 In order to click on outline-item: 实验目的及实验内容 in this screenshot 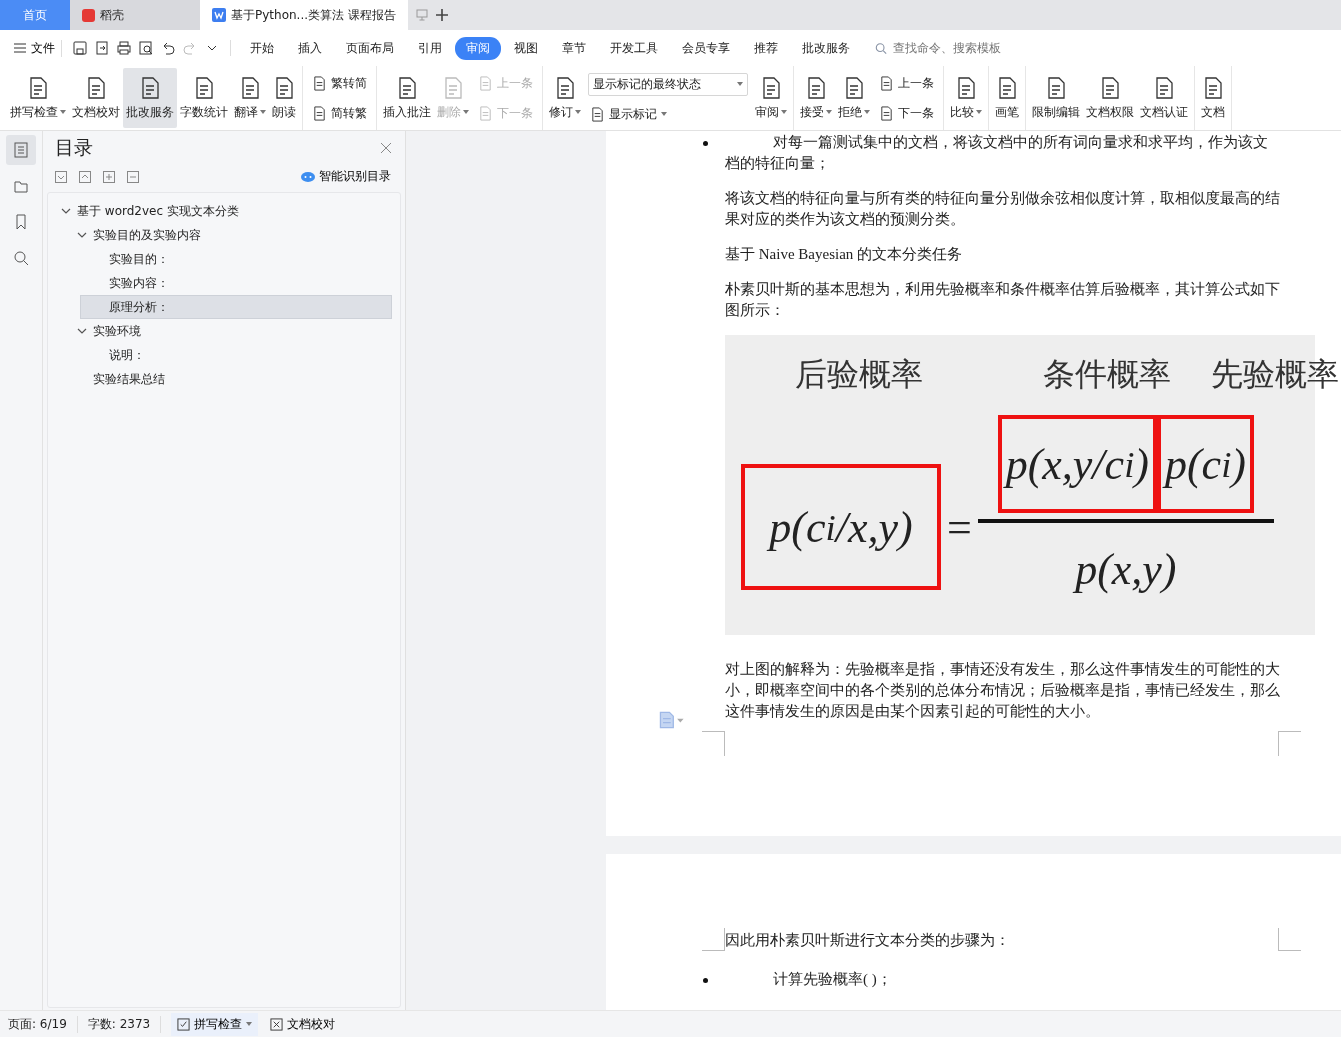, I will do `click(228, 235)`.